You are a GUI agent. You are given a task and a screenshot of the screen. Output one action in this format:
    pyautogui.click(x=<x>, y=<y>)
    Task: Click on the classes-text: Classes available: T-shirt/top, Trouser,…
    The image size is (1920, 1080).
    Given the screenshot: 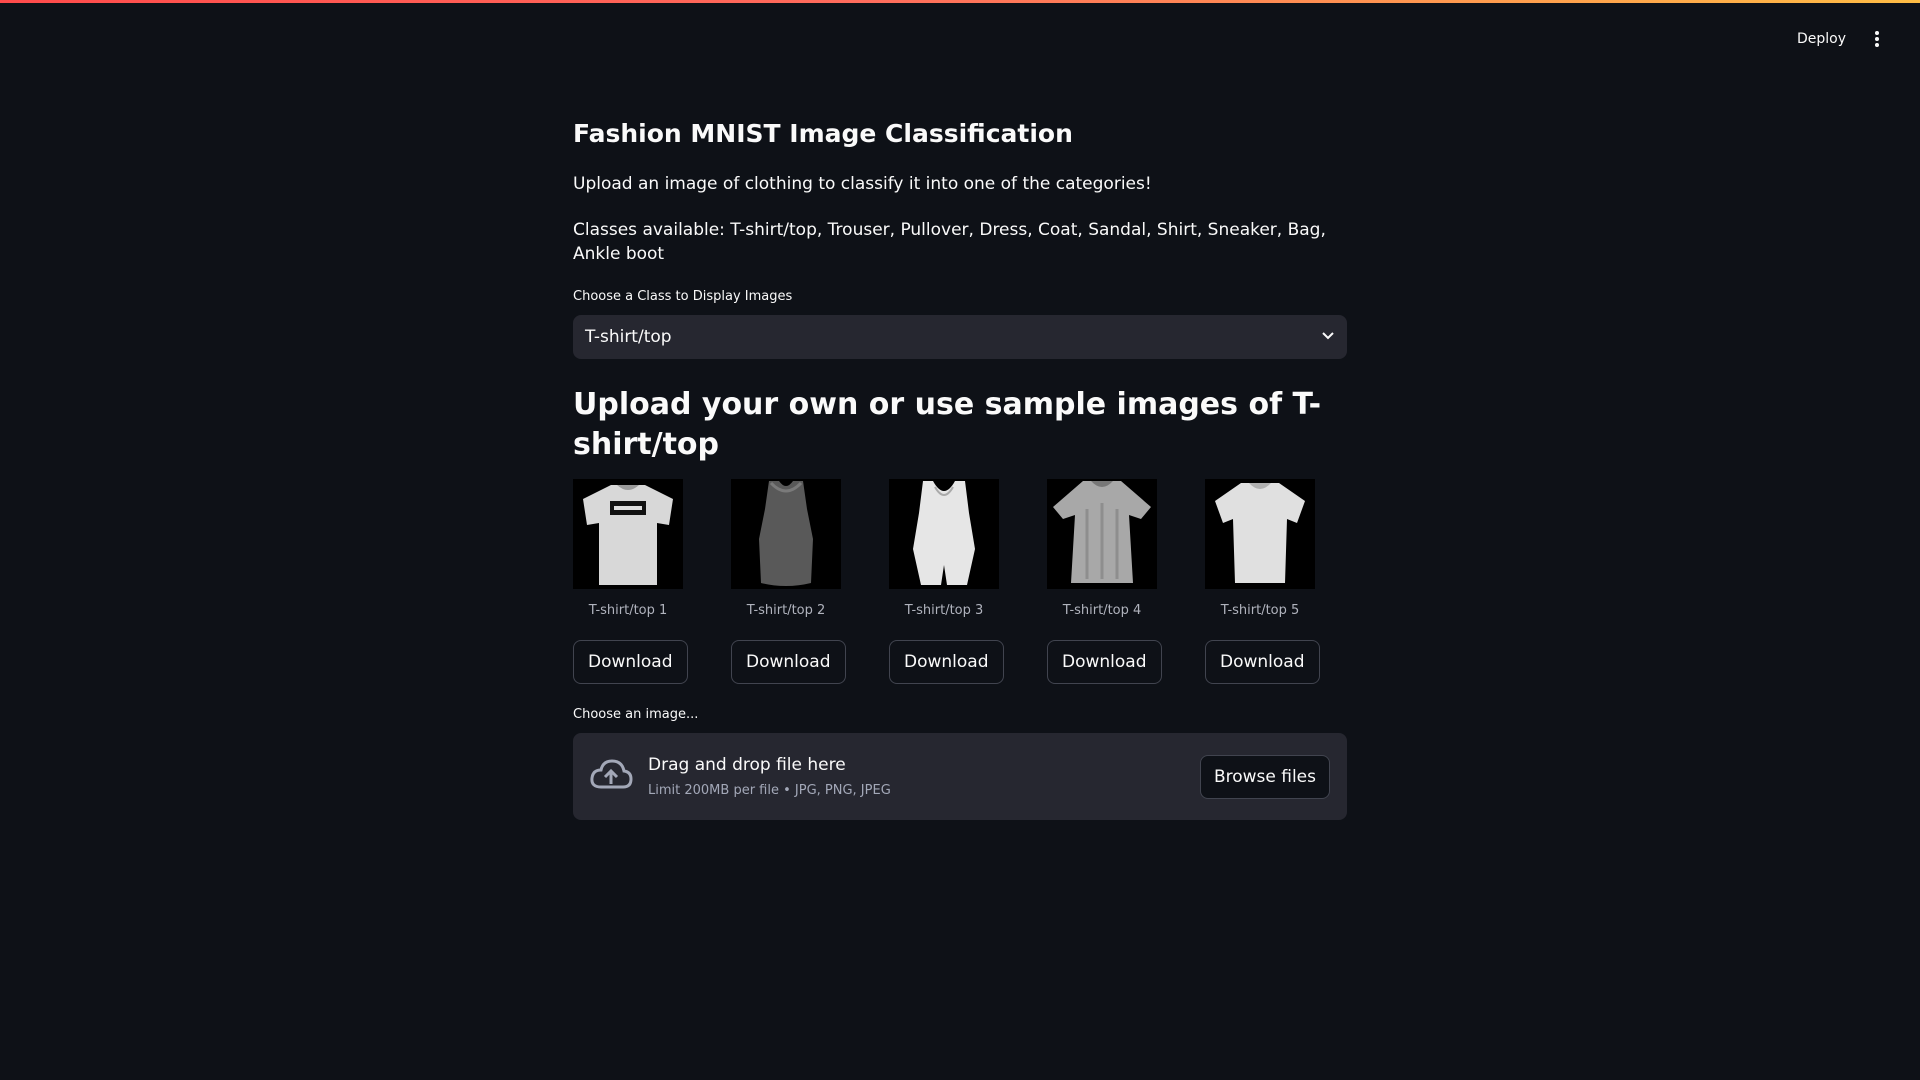 What is the action you would take?
    pyautogui.click(x=949, y=242)
    